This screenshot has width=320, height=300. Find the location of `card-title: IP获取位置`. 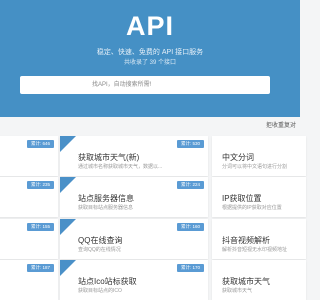

card-title: IP获取位置 is located at coordinates (242, 198).